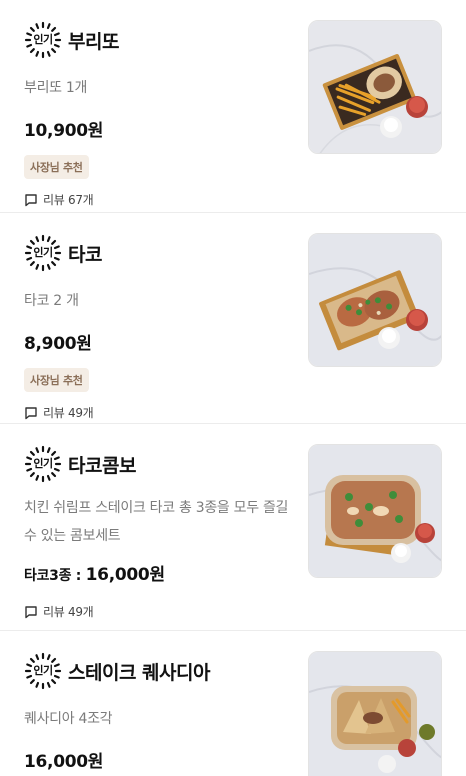 This screenshot has height=776, width=466. What do you see at coordinates (375, 511) in the screenshot?
I see `taco-combo-image` at bounding box center [375, 511].